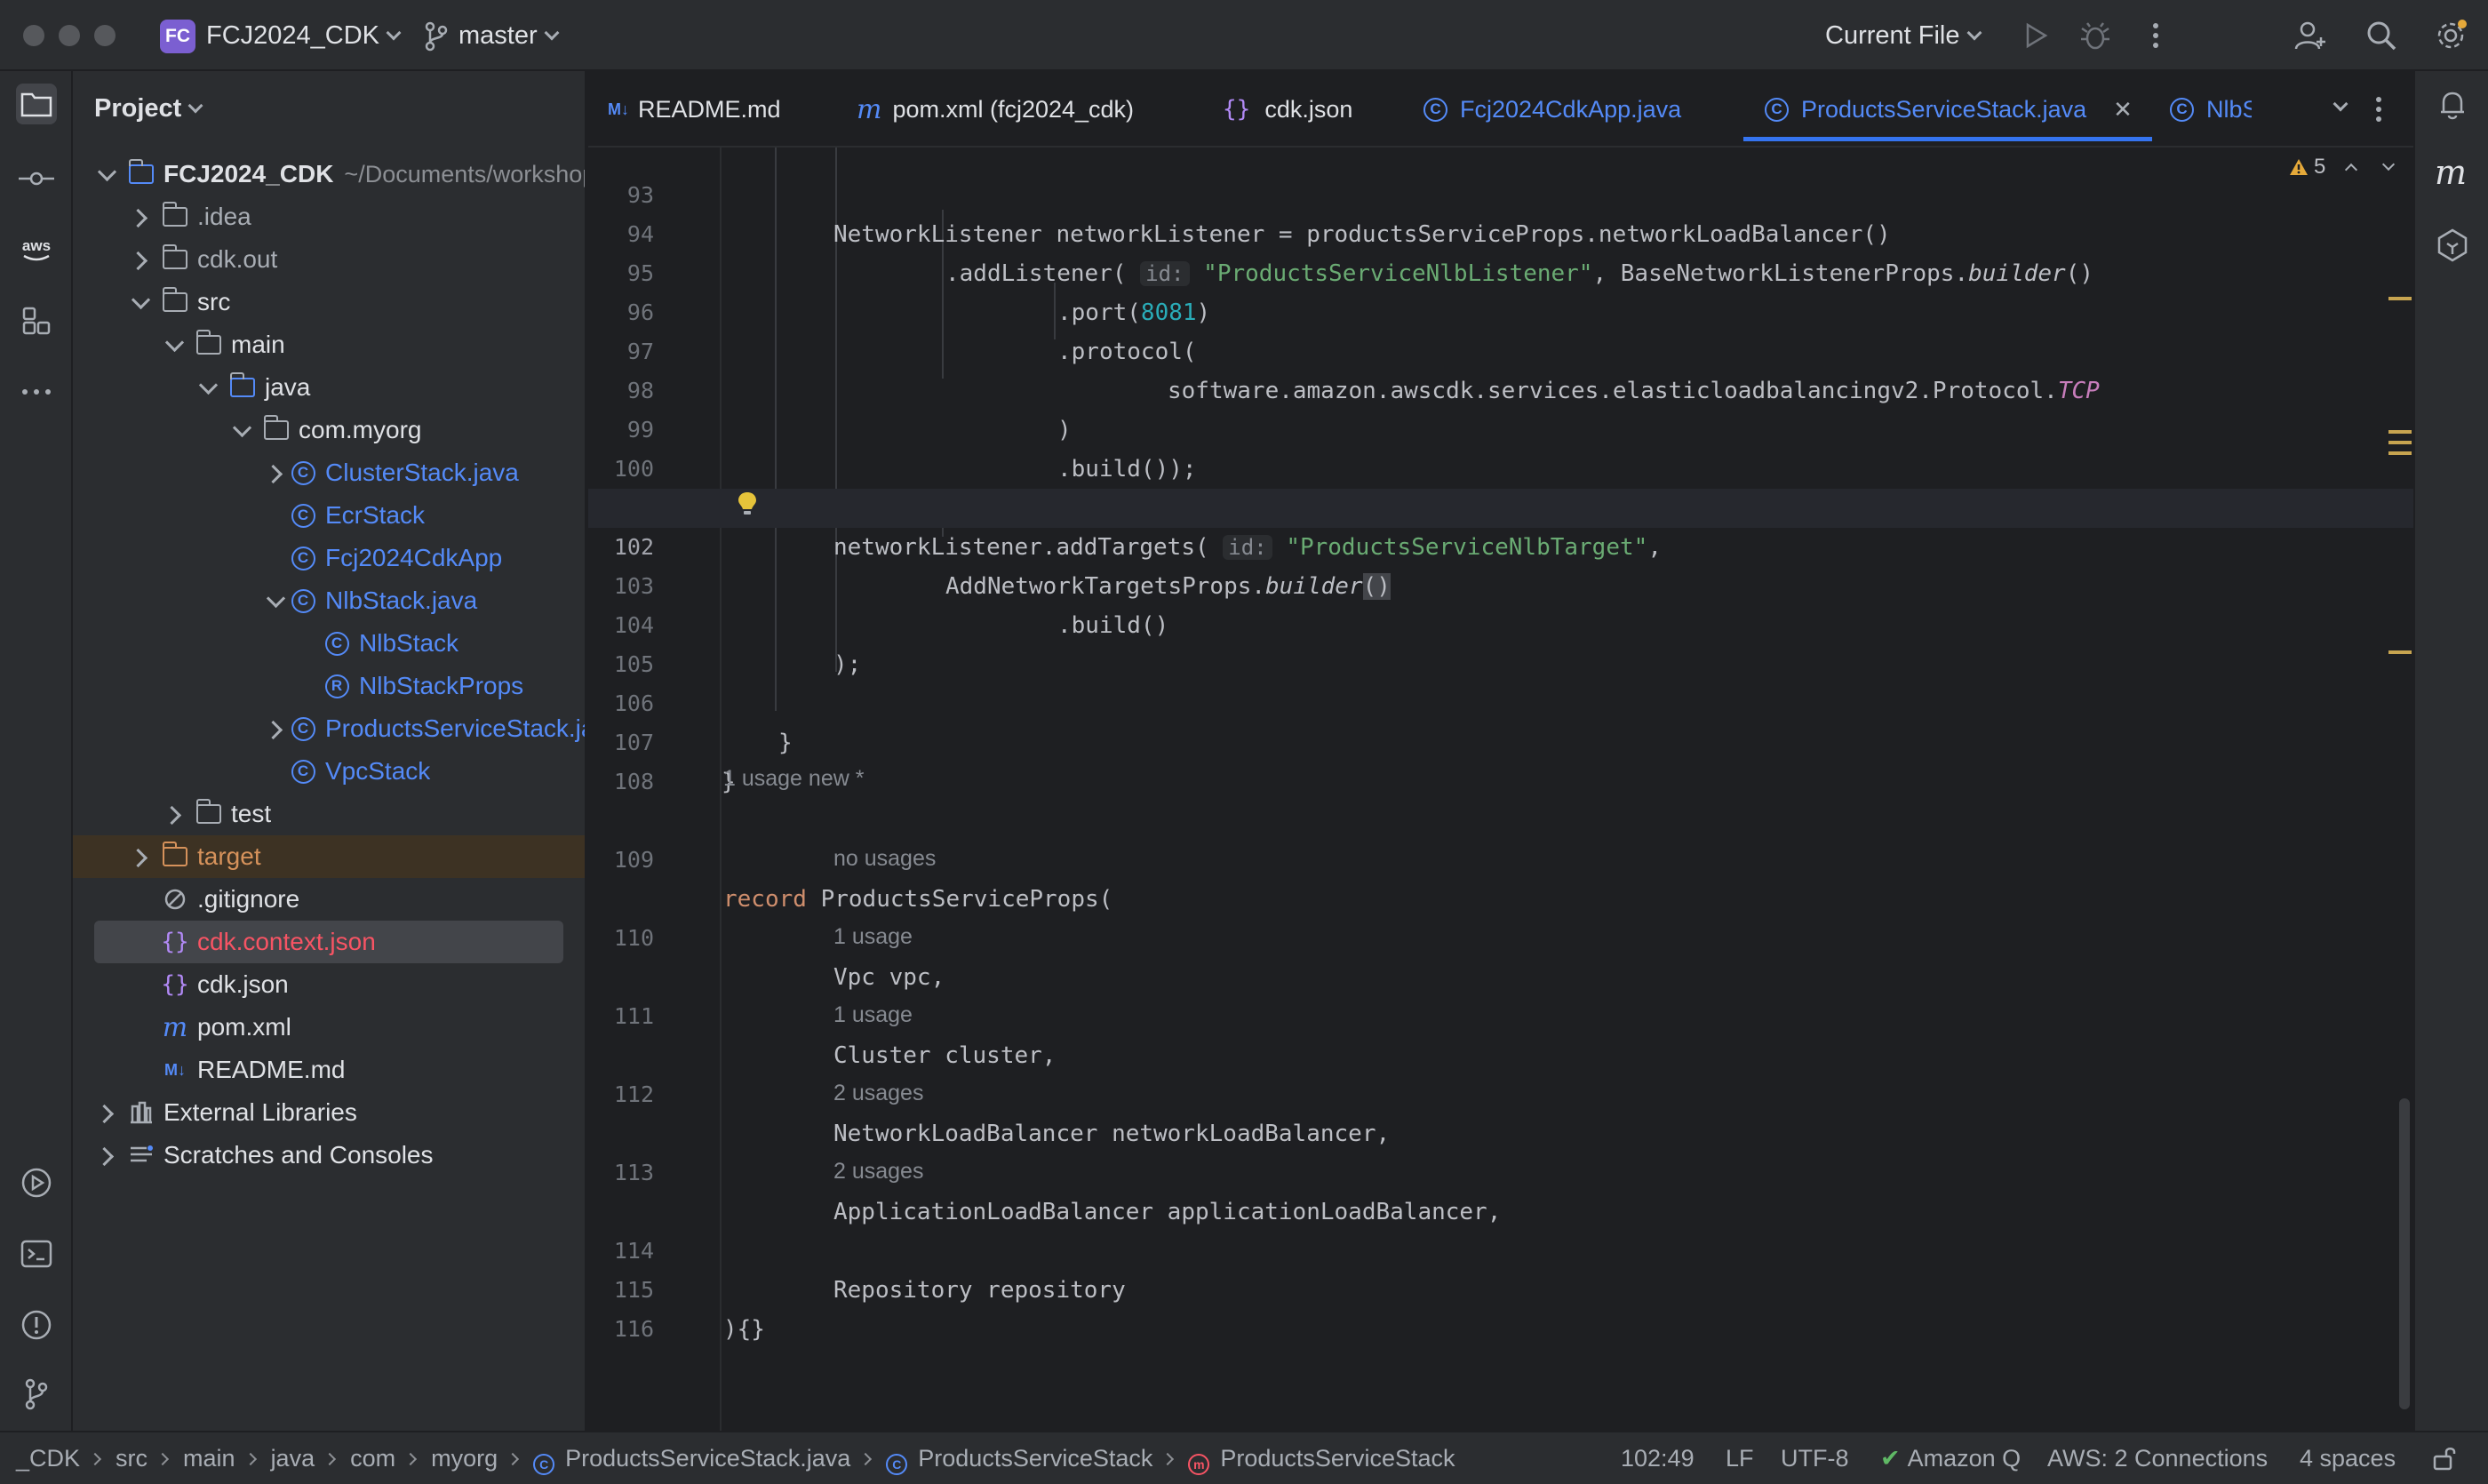 The image size is (2488, 1484). Describe the element at coordinates (48, 1458) in the screenshot. I see `breadcrumb-item: _CDK` at that location.